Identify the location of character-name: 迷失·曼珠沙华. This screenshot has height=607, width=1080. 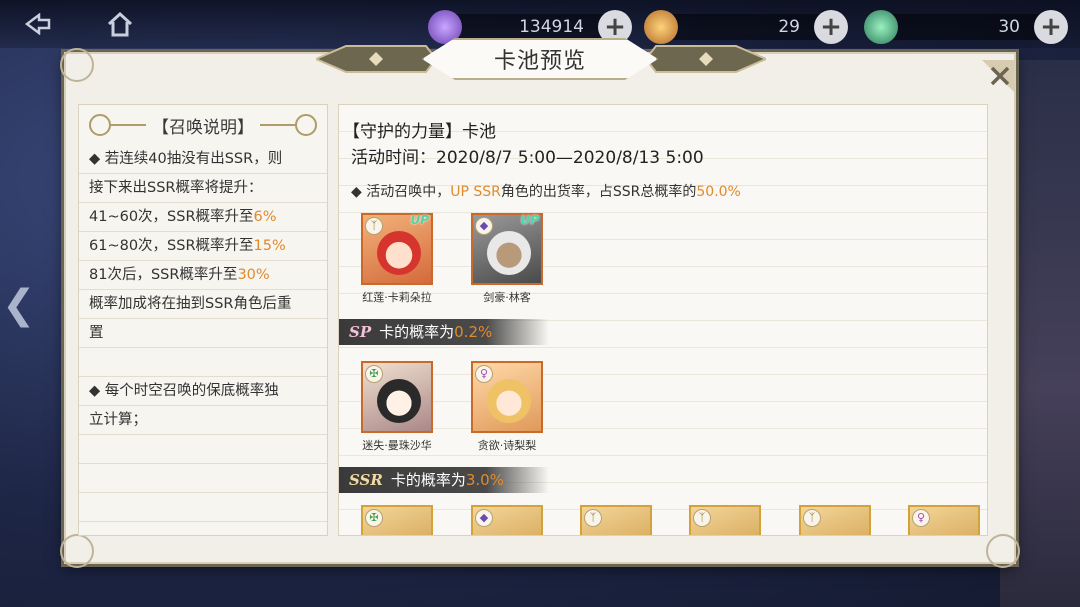
(397, 445).